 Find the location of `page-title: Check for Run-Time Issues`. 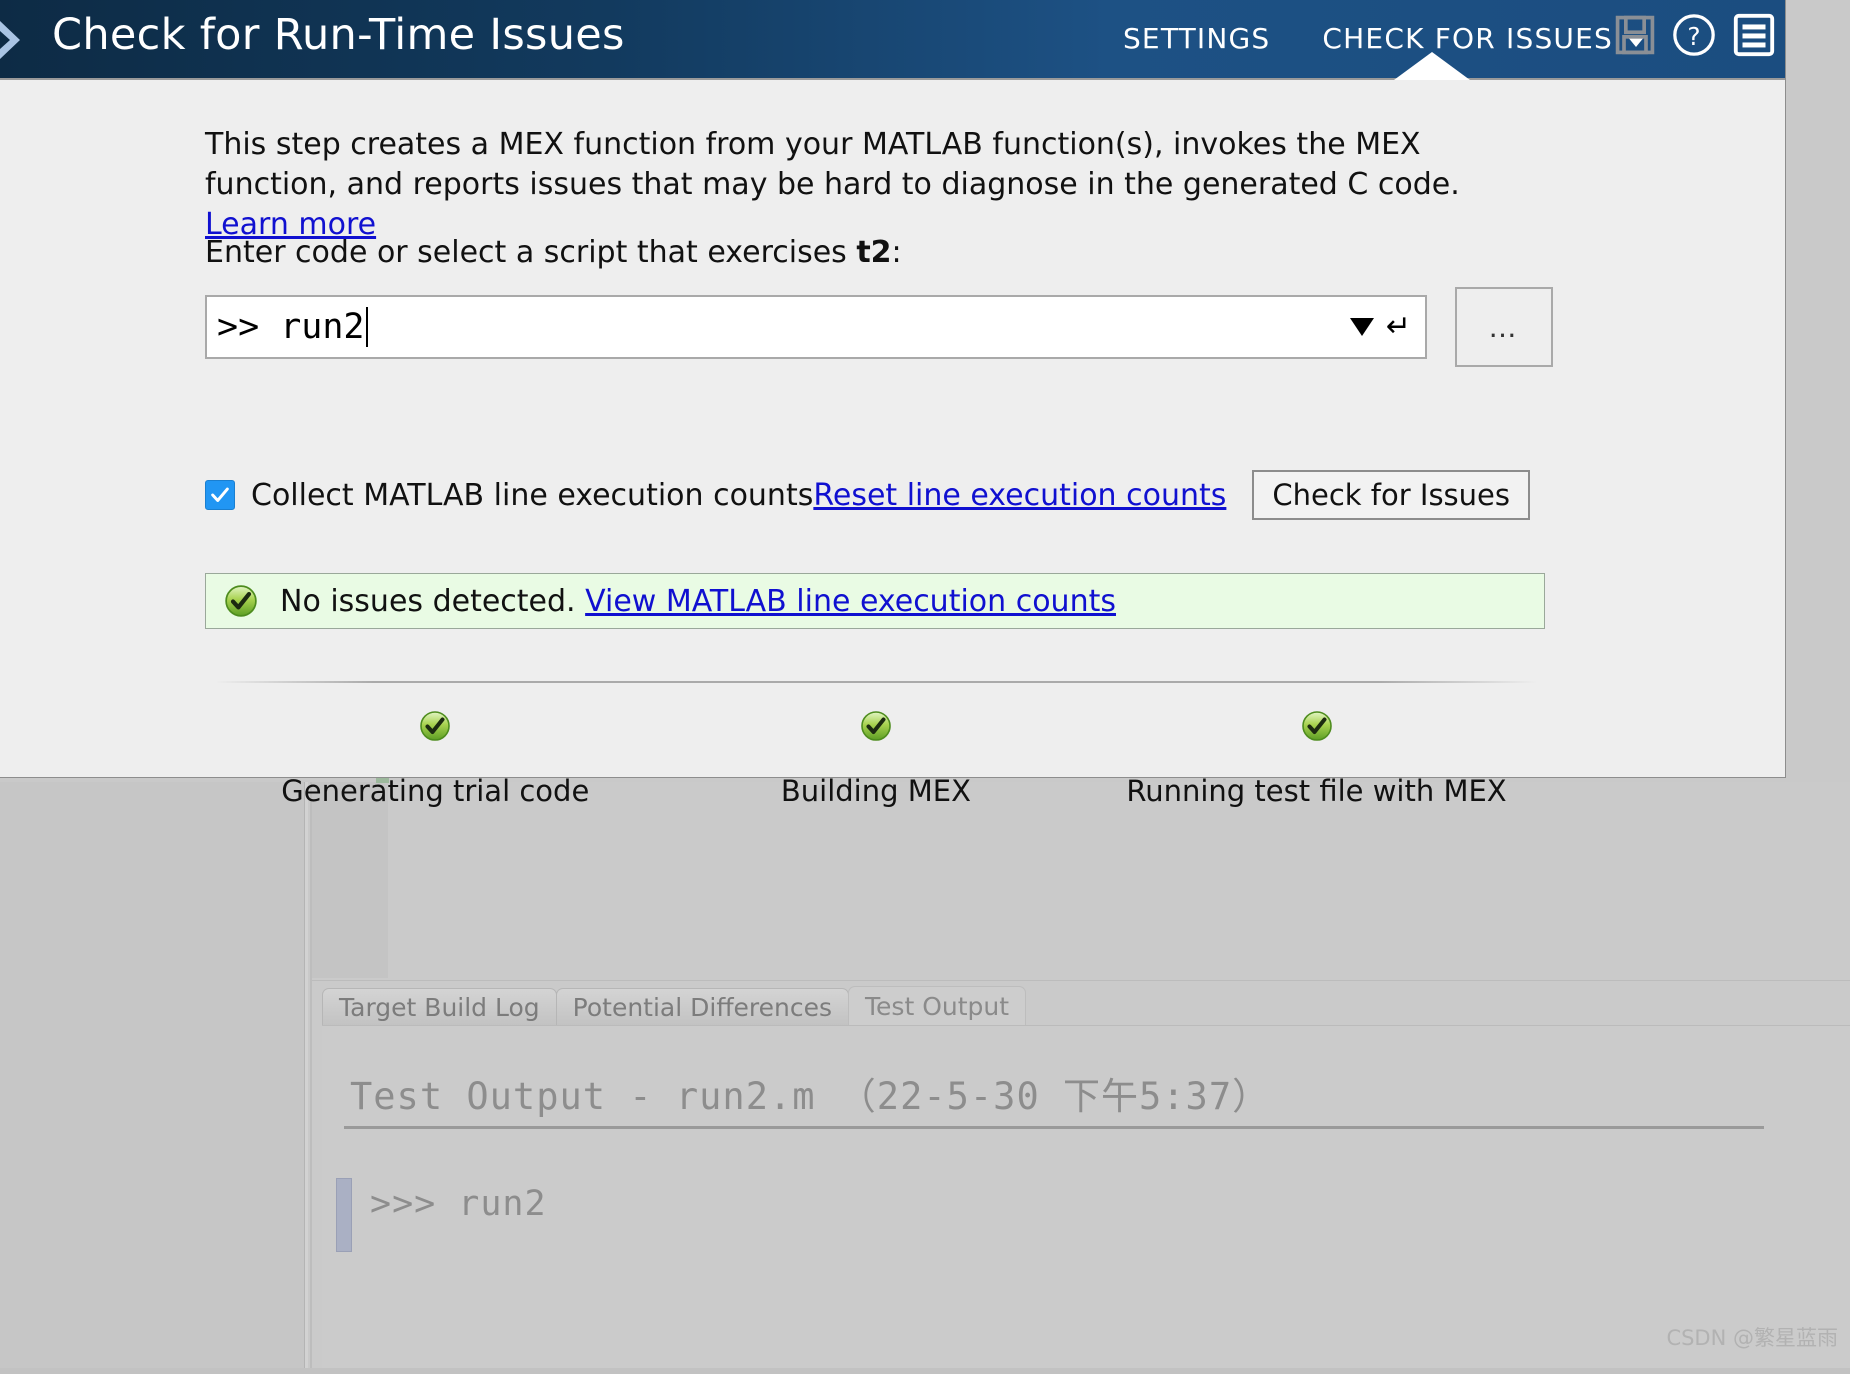

page-title: Check for Run-Time Issues is located at coordinates (338, 35).